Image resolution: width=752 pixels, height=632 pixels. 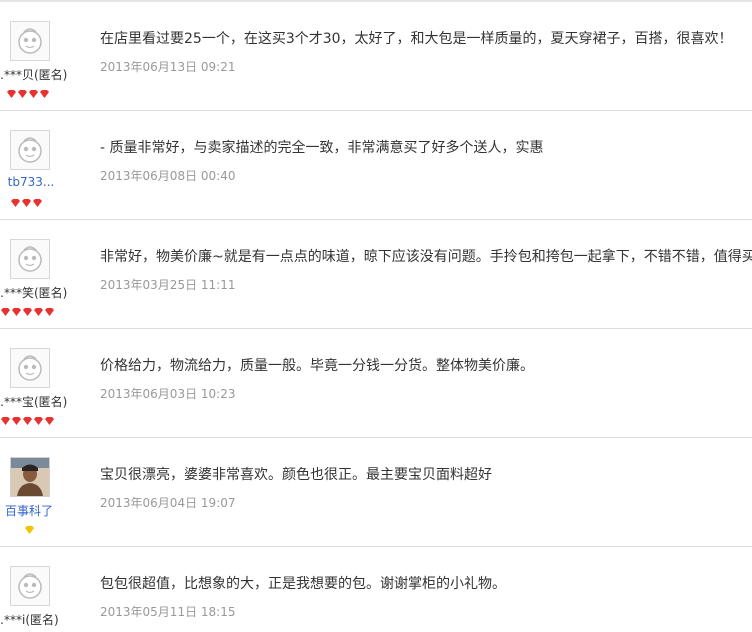 What do you see at coordinates (34, 293) in the screenshot?
I see `username: …***笑(匿名)` at bounding box center [34, 293].